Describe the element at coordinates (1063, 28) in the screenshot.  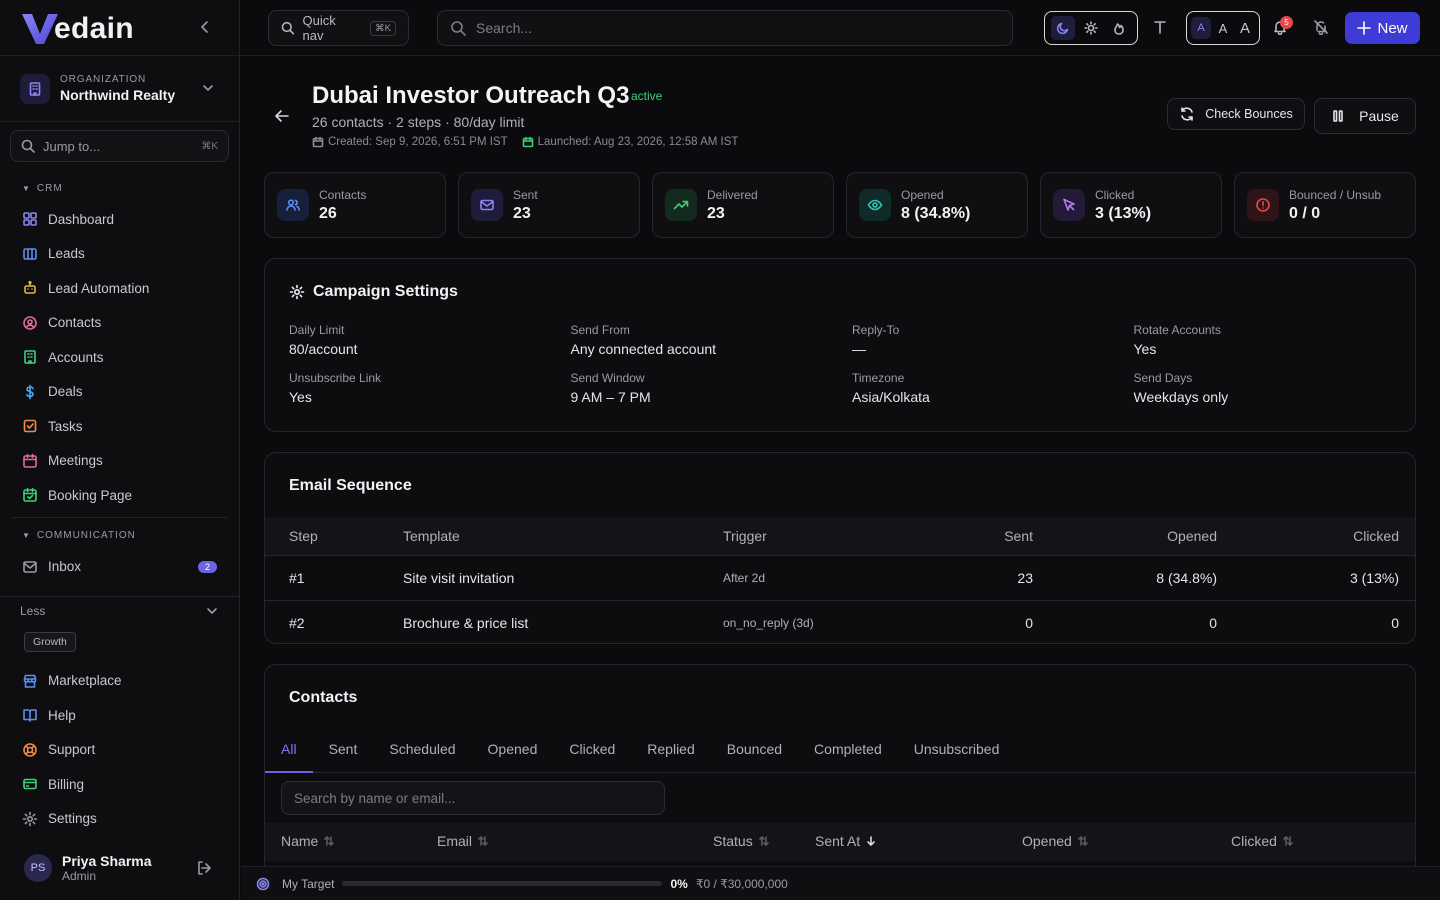
I see `moon-icon` at that location.